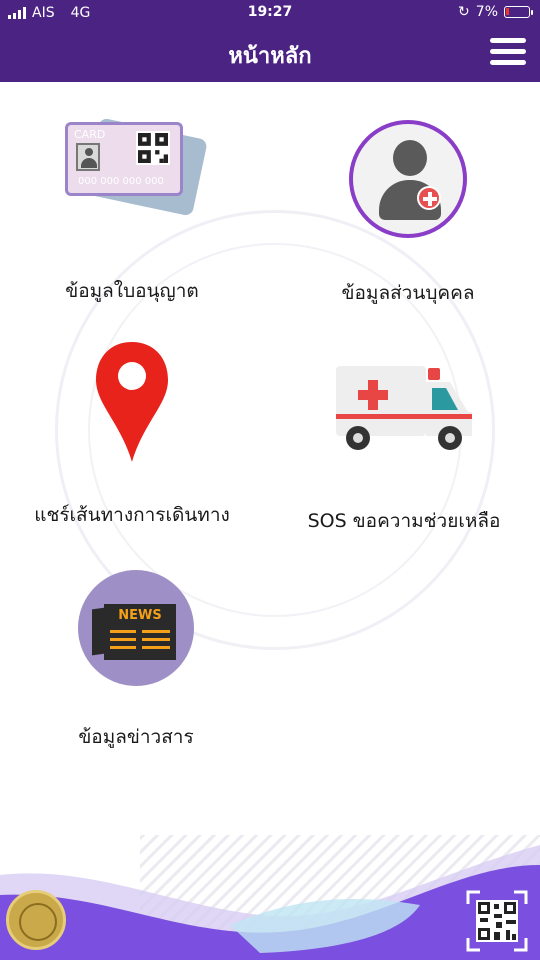  What do you see at coordinates (518, 12) in the screenshot?
I see `battery-icon` at bounding box center [518, 12].